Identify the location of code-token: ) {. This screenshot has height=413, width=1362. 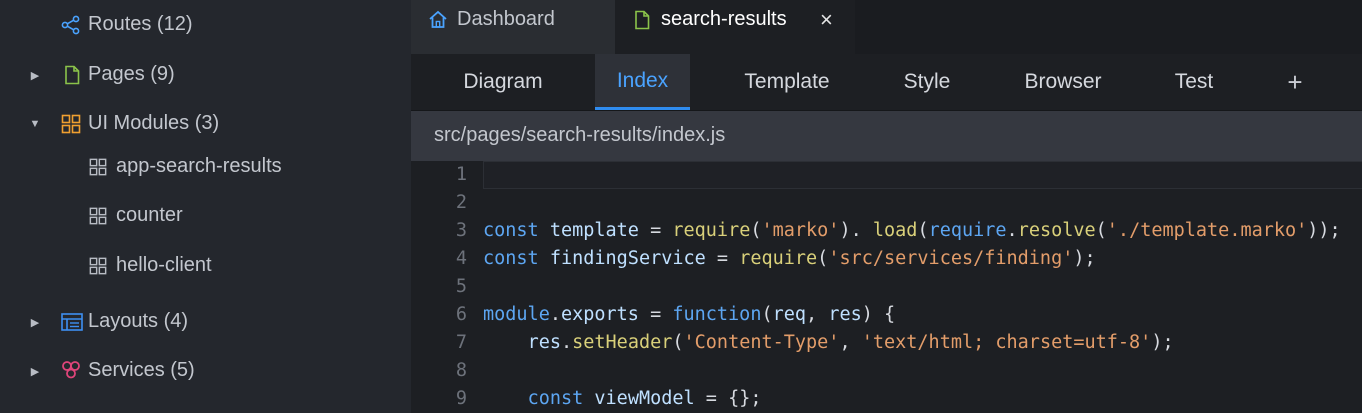
(878, 314).